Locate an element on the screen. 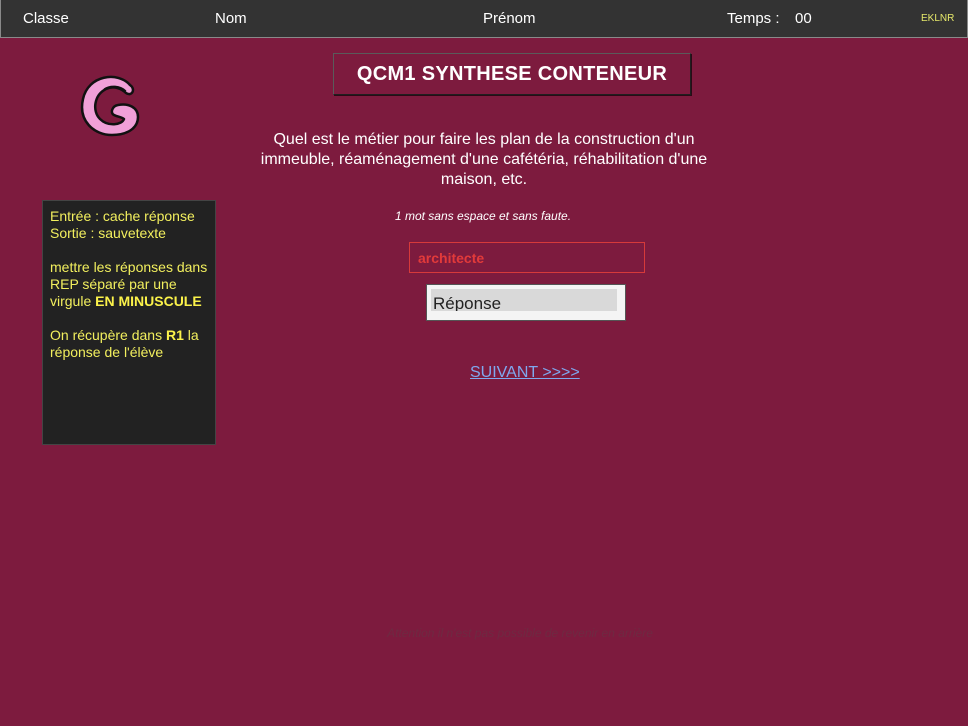 This screenshot has width=968, height=726. notes-r1-text: On récupère dans is located at coordinates (108, 335).